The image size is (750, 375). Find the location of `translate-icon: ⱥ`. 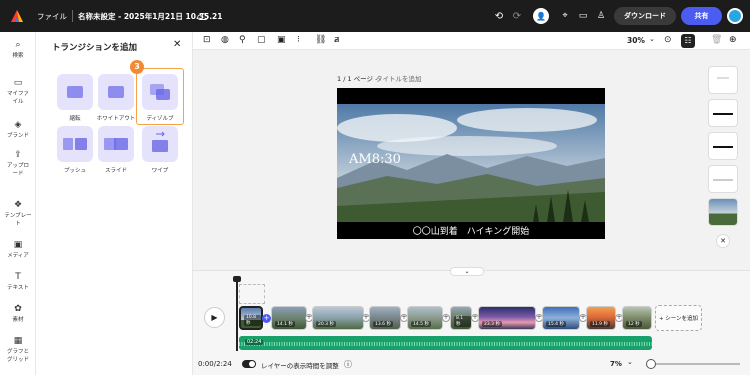

translate-icon: ⱥ is located at coordinates (337, 40).